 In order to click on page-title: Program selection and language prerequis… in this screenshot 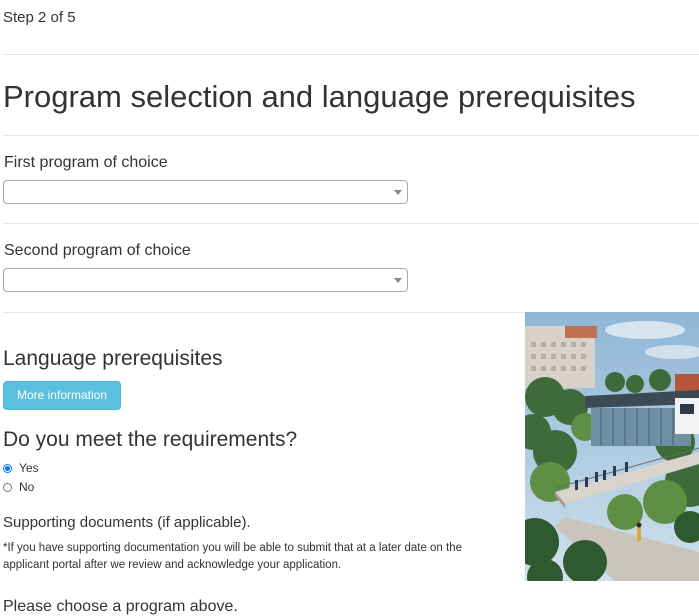, I will do `click(319, 96)`.